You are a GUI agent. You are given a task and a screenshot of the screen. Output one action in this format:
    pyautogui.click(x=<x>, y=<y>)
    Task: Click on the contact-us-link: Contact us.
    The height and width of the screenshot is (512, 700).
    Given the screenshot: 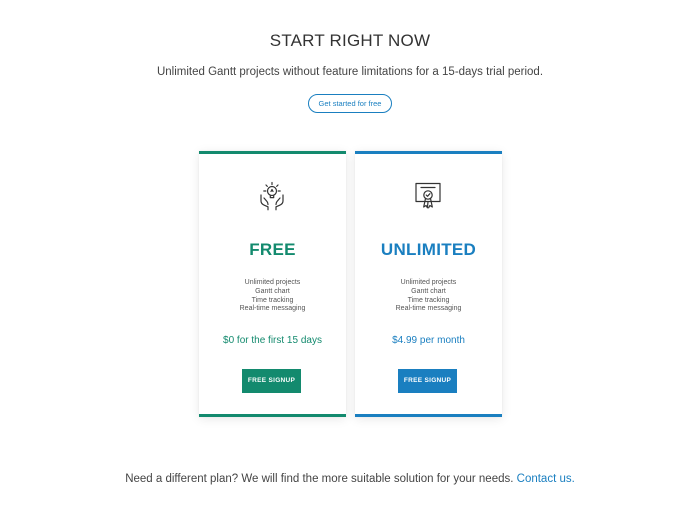 What is the action you would take?
    pyautogui.click(x=546, y=479)
    